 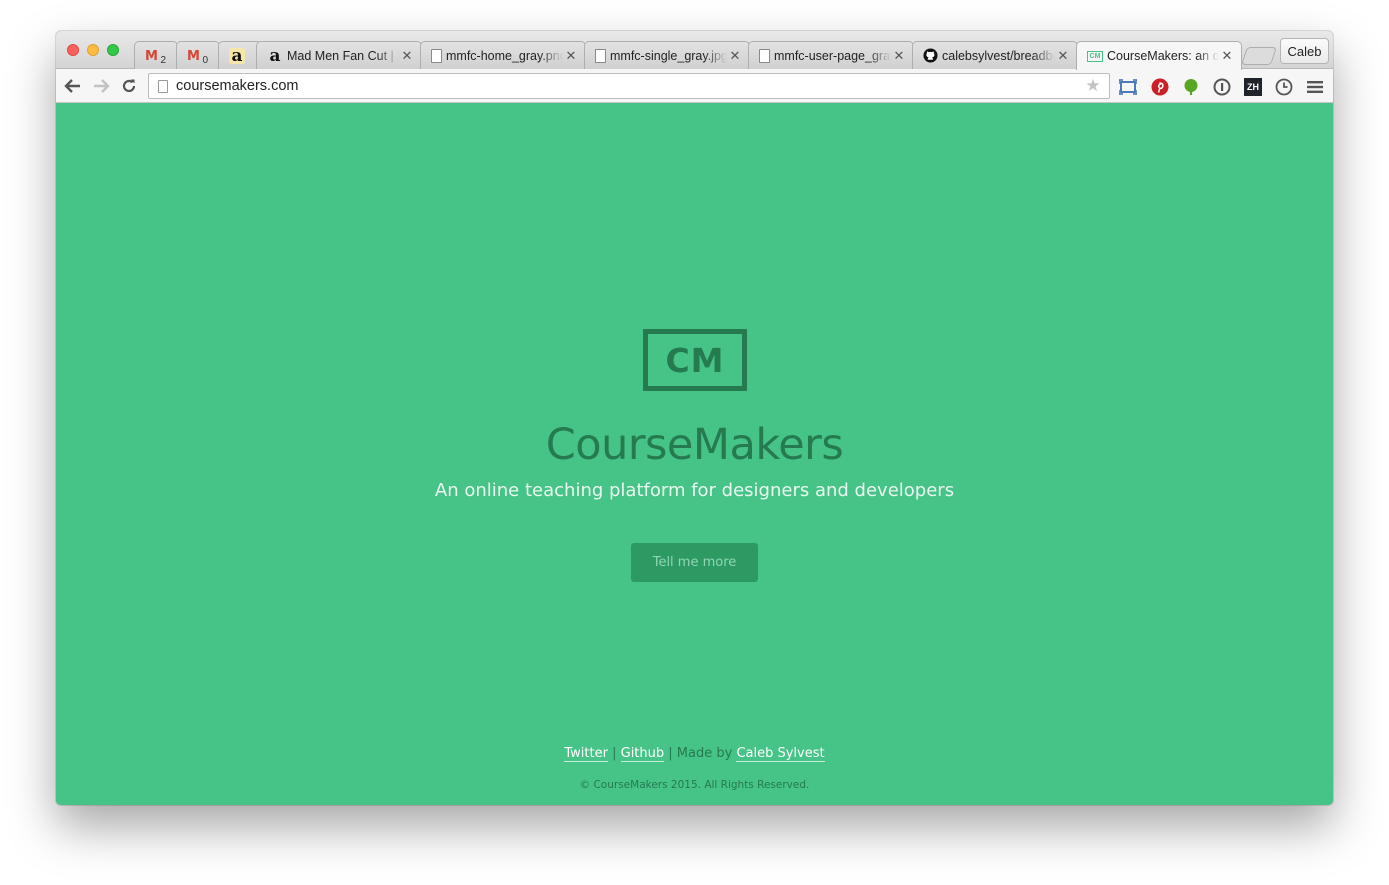 What do you see at coordinates (1259, 56) in the screenshot?
I see `new-tab-button` at bounding box center [1259, 56].